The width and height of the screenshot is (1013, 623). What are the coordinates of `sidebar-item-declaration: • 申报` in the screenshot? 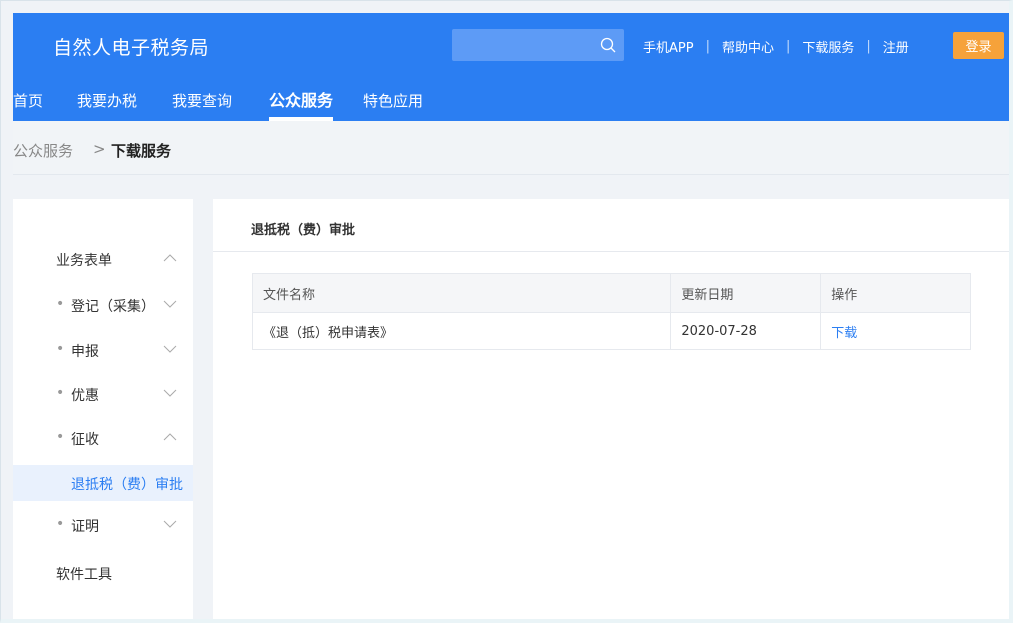 It's located at (103, 350).